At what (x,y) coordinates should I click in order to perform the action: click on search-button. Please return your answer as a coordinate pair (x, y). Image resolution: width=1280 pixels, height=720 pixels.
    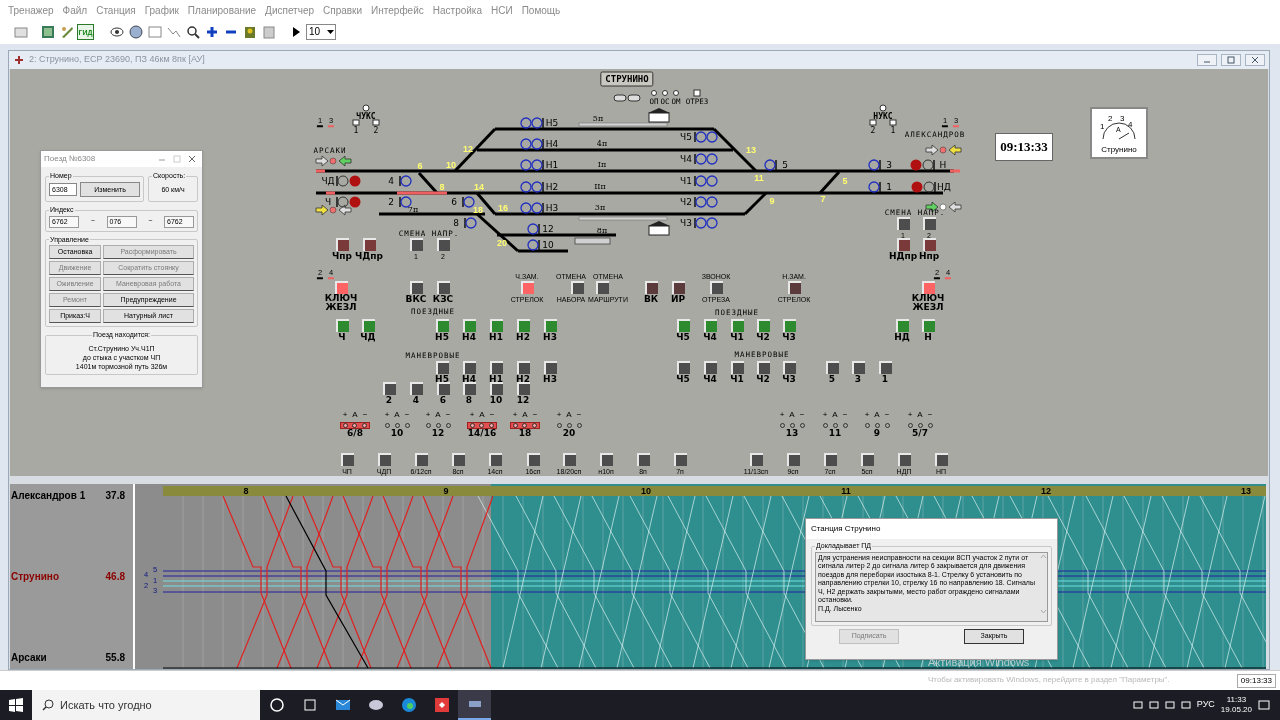
    Looking at the image, I should click on (192, 32).